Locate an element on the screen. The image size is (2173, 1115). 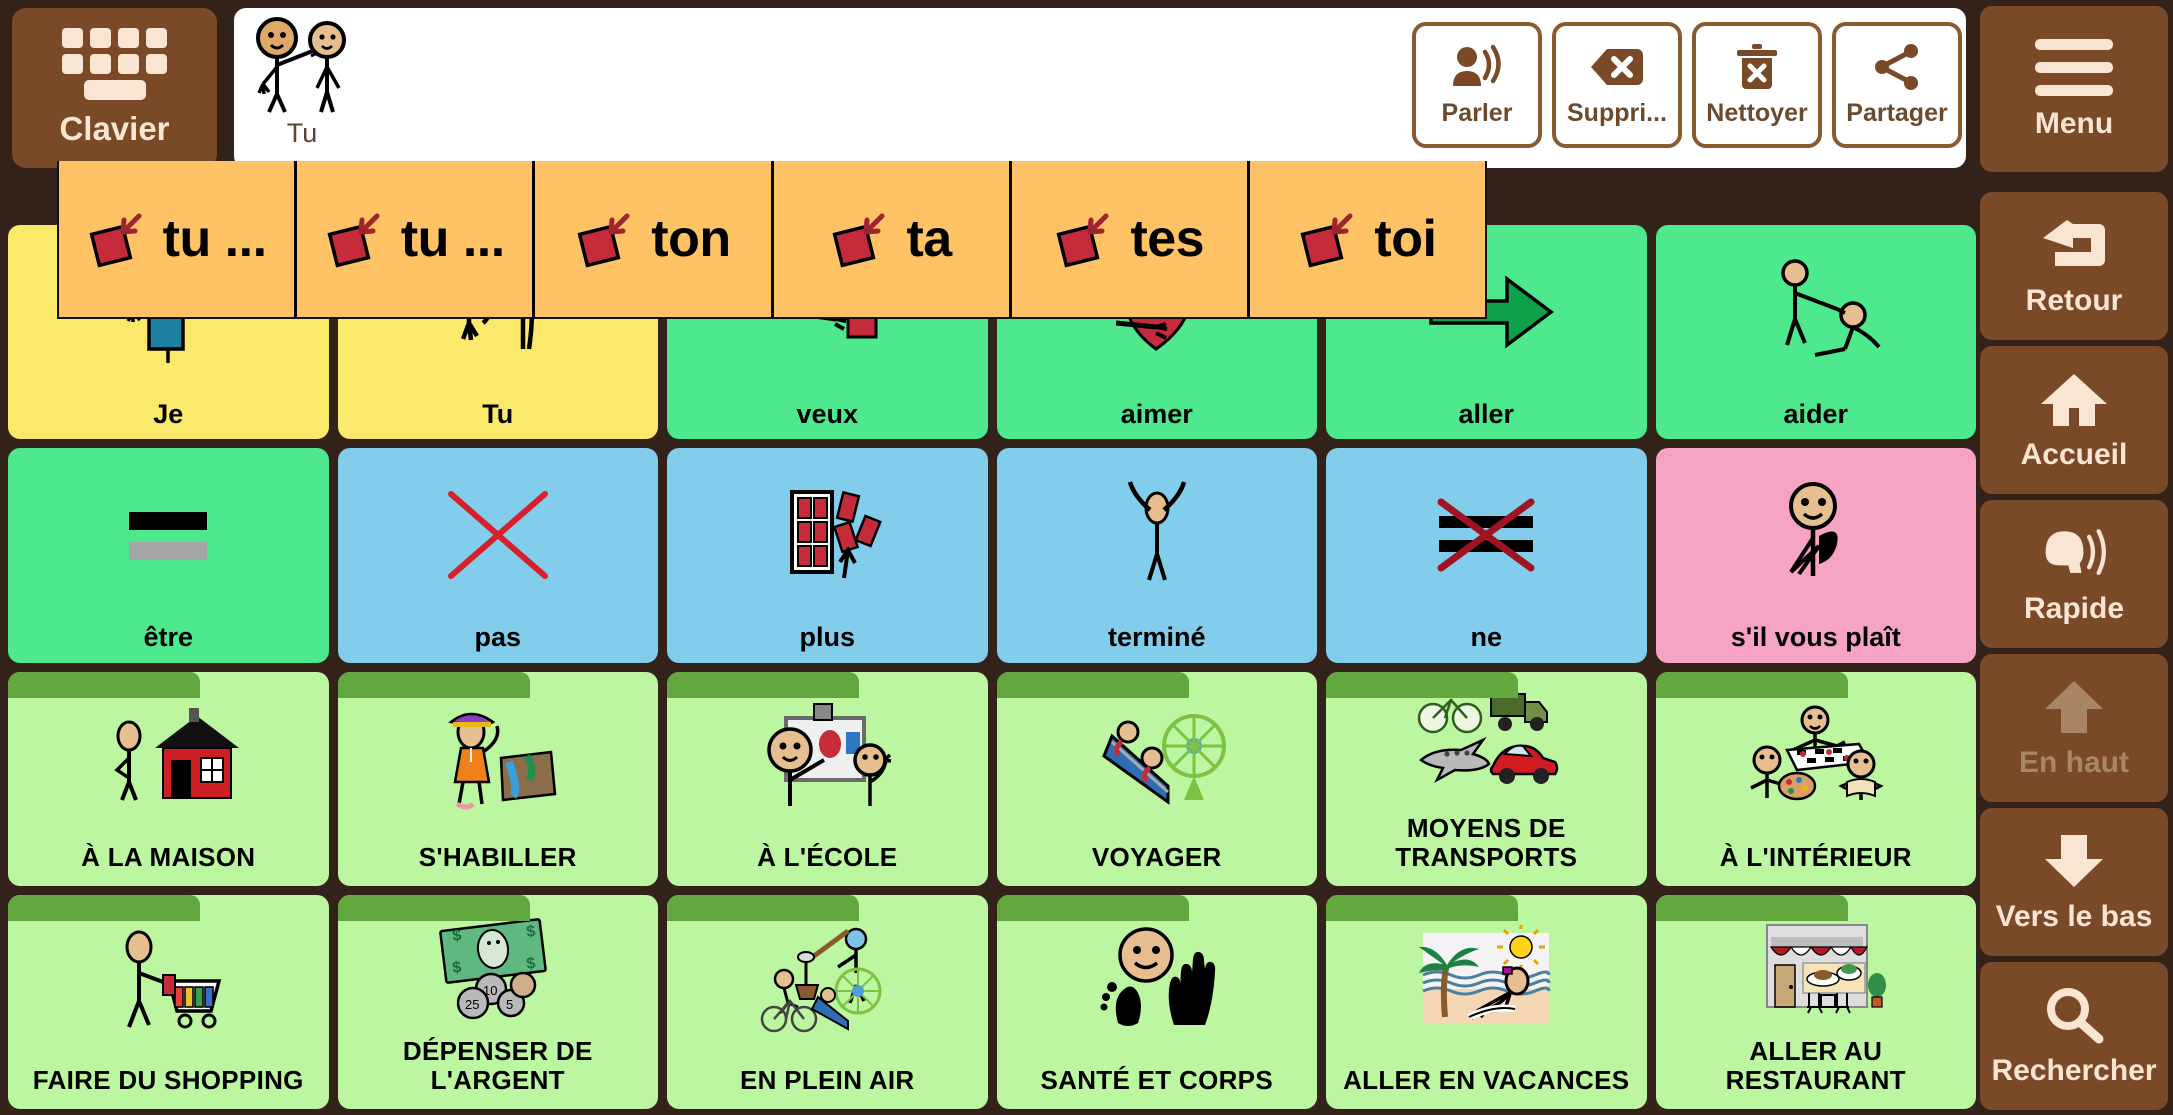
speak-button-label: Parler is located at coordinates (1477, 113).